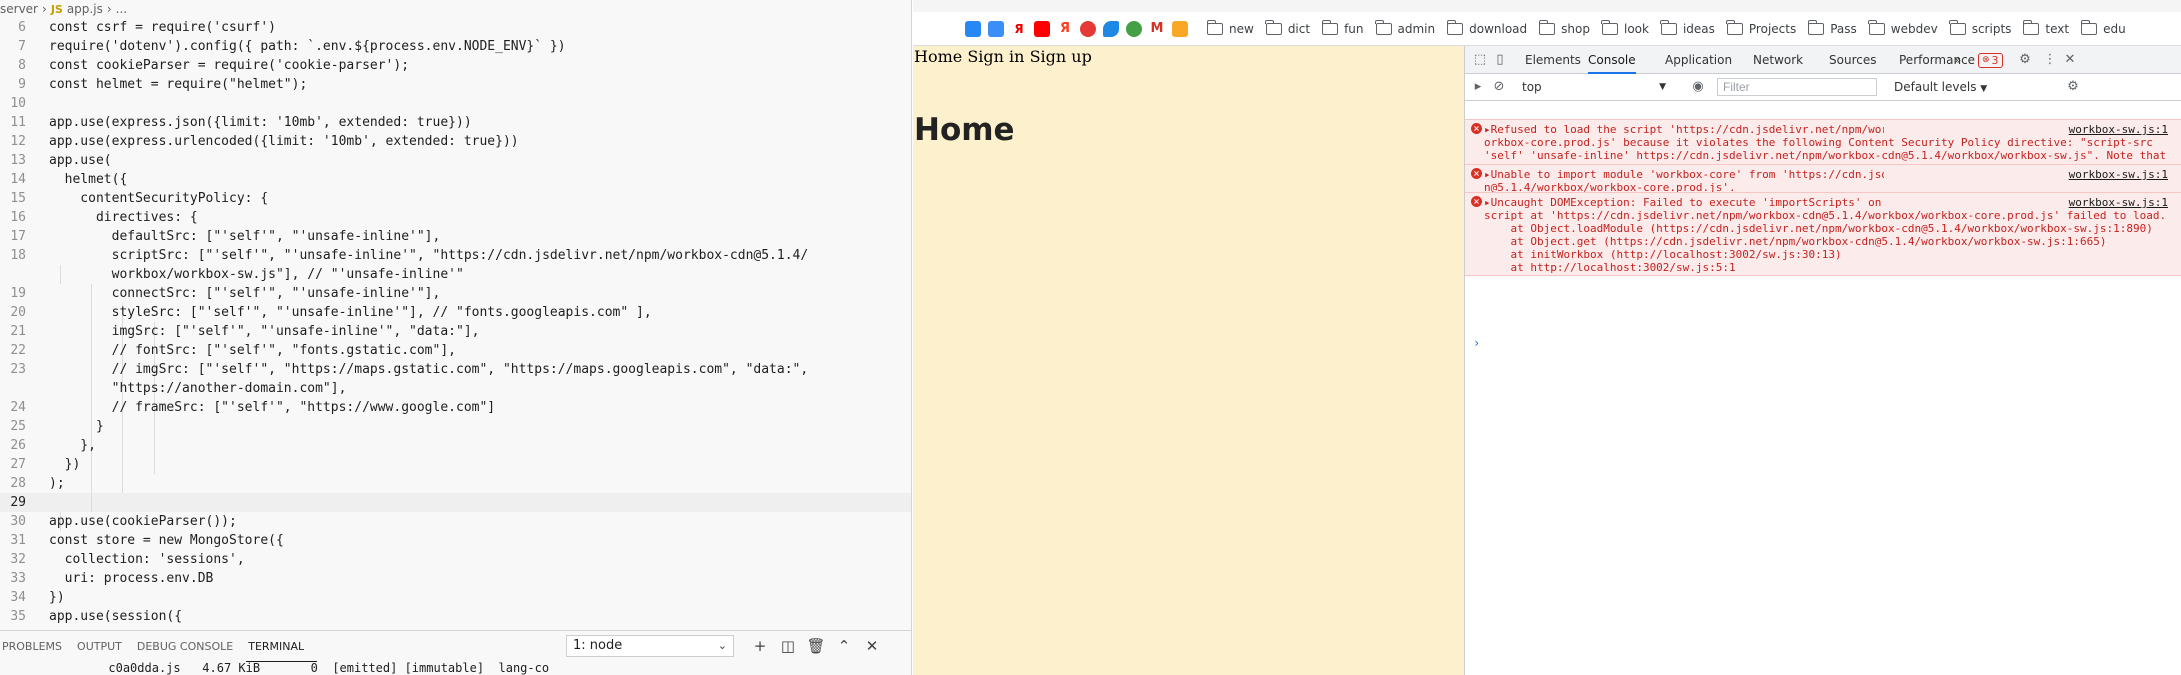 The width and height of the screenshot is (2181, 675). What do you see at coordinates (455, 426) in the screenshot?
I see `code-line: 25 }` at bounding box center [455, 426].